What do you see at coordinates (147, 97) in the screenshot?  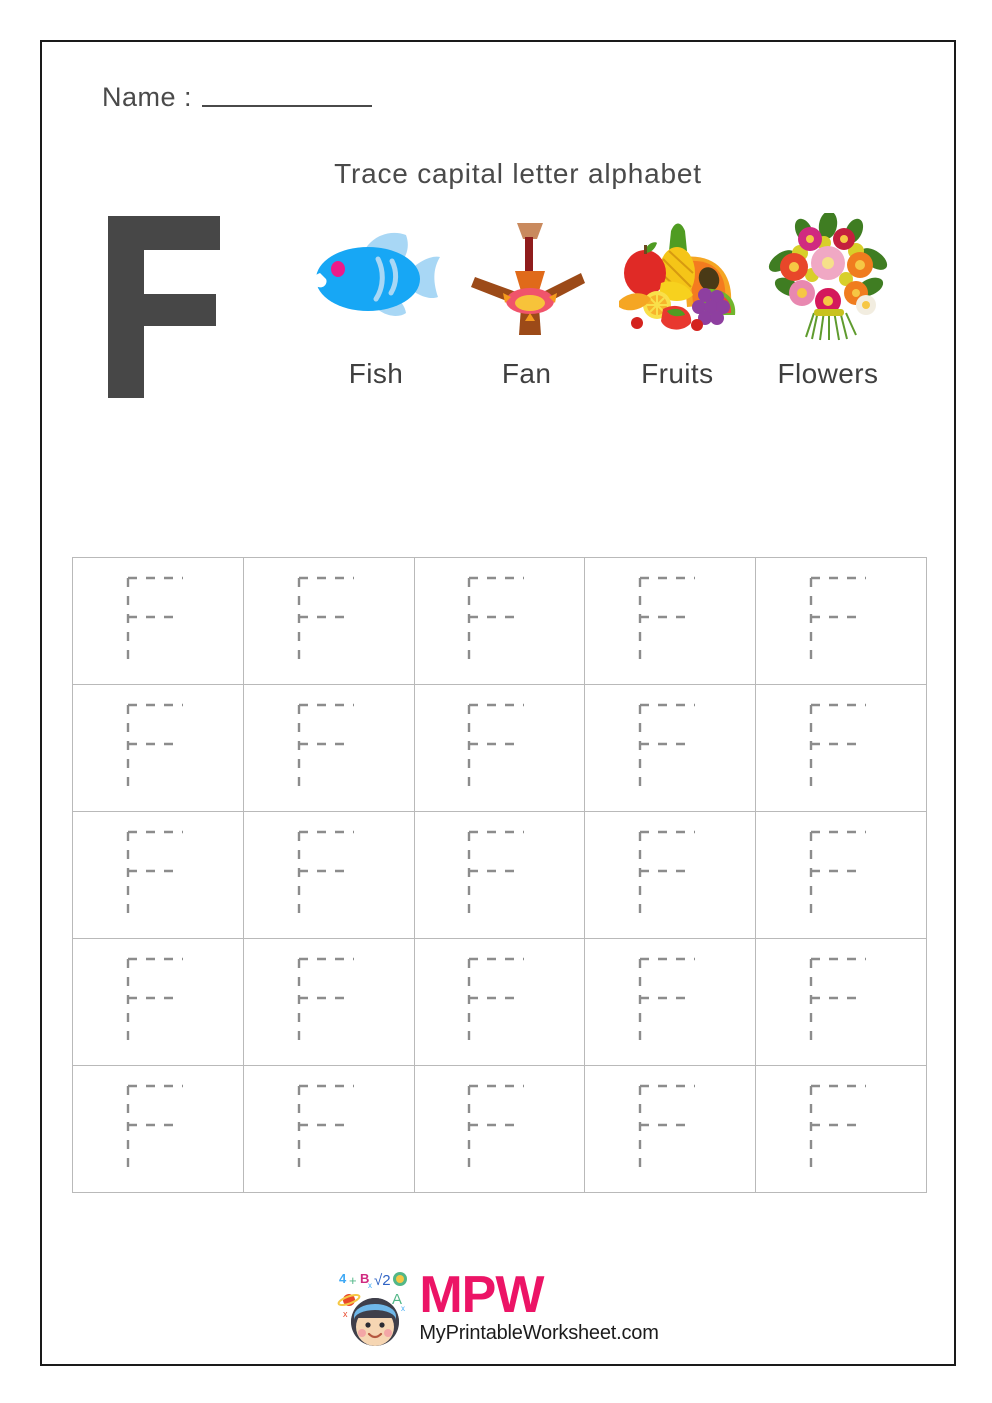 I see `name-label: Name :` at bounding box center [147, 97].